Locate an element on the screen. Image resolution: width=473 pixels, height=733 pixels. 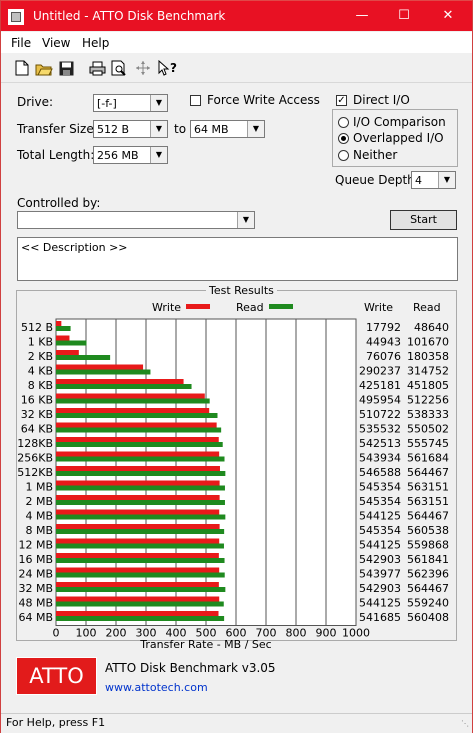
read-value: 561684 is located at coordinates (428, 458).